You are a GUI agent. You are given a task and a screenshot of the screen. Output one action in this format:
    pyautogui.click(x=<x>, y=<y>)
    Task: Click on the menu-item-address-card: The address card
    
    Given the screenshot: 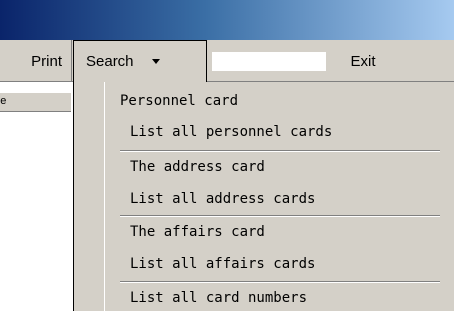 What is the action you would take?
    pyautogui.click(x=197, y=167)
    